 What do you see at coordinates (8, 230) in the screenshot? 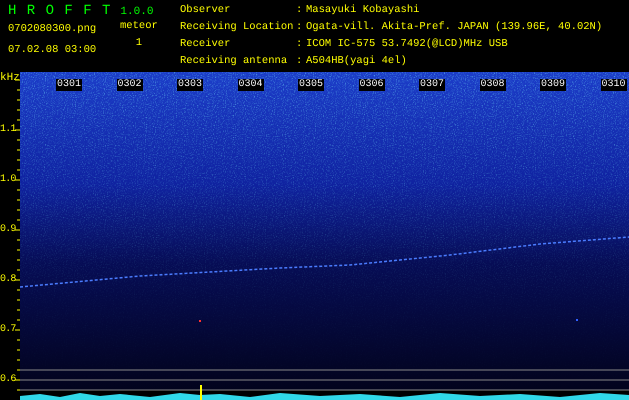
I see `y-axis-label: 0.9` at bounding box center [8, 230].